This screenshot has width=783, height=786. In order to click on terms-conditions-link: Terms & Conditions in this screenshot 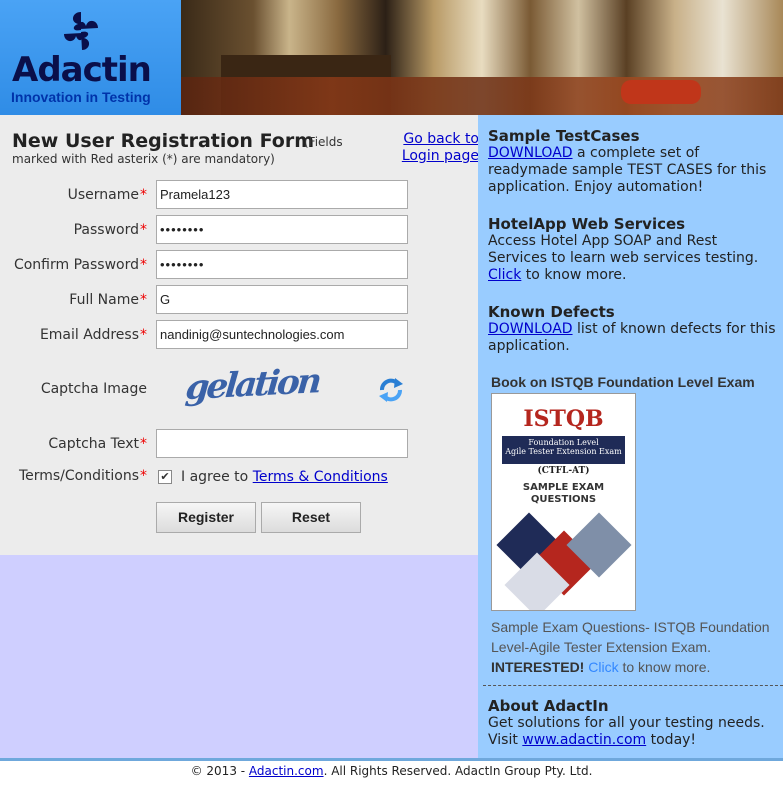, I will do `click(320, 477)`.